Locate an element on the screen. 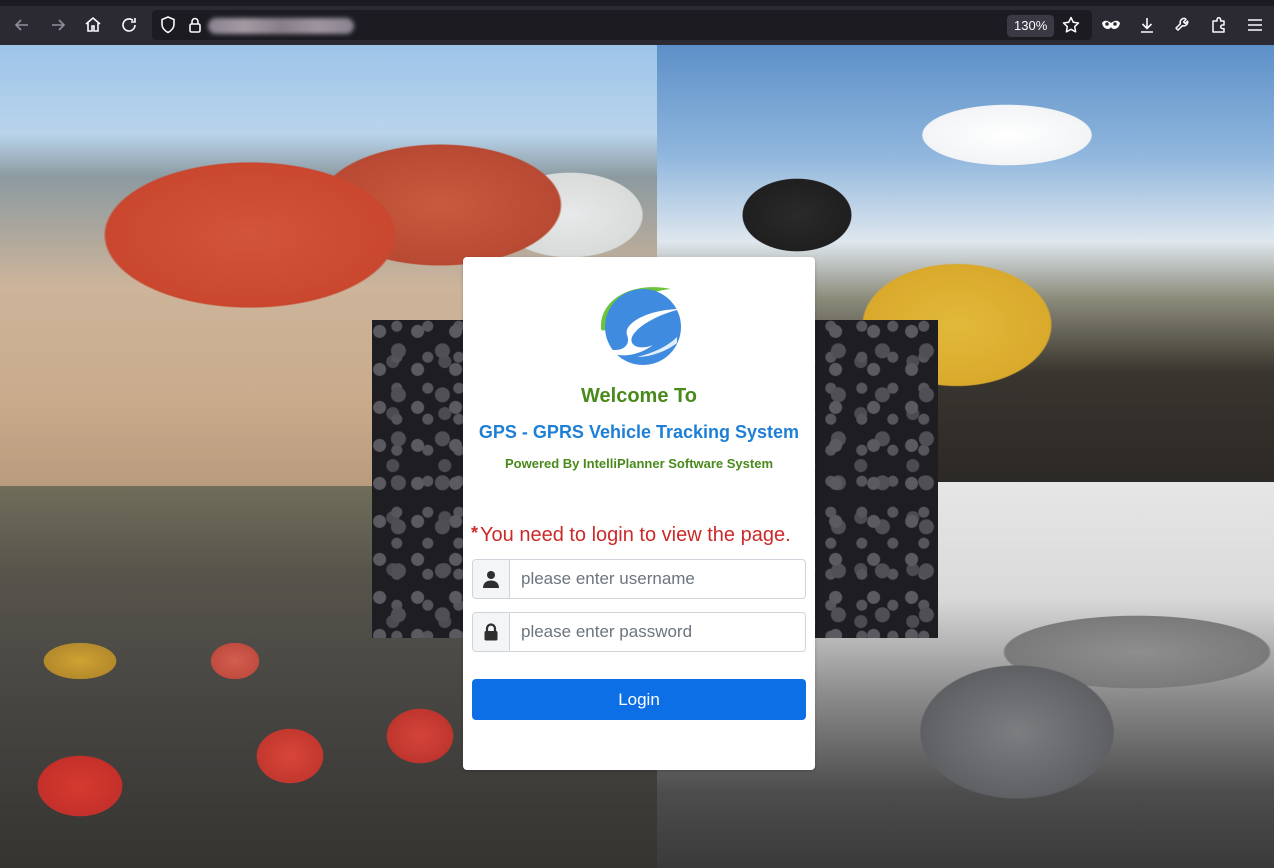 The image size is (1274, 868). blurred-url is located at coordinates (281, 26).